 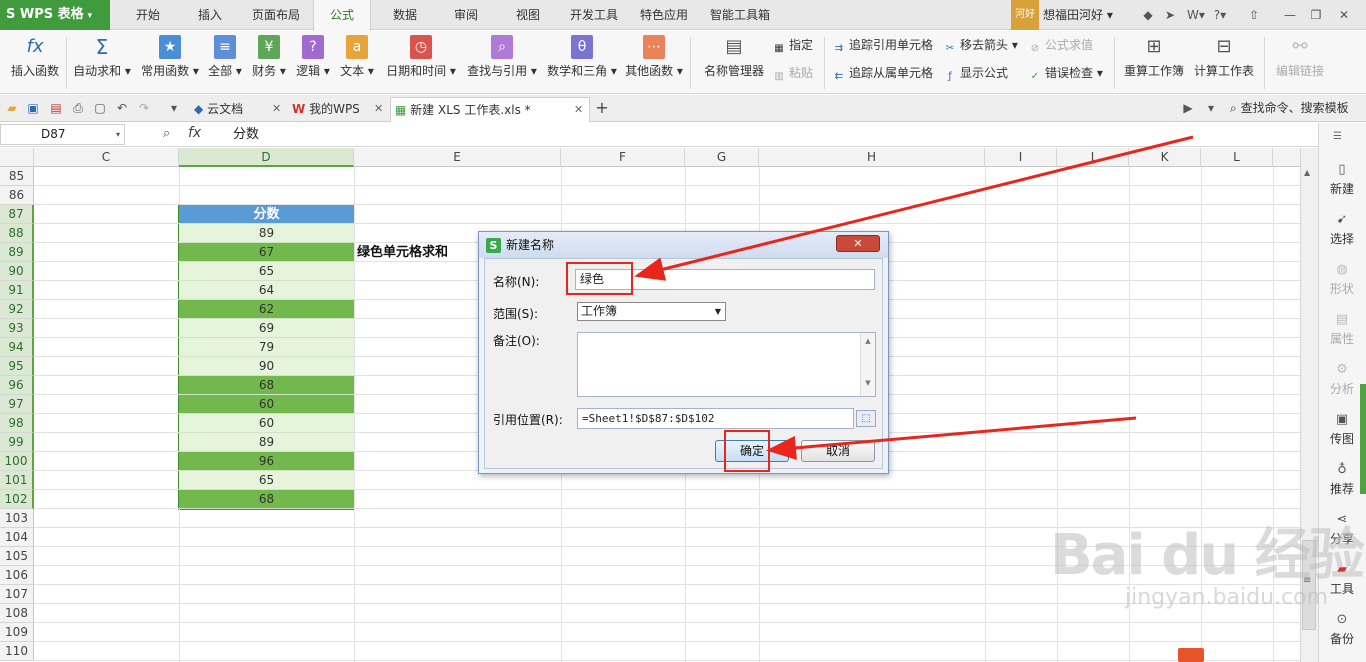 I want to click on trace-precedents-button: ⇉ 追踪引用单元格, so click(x=882, y=45).